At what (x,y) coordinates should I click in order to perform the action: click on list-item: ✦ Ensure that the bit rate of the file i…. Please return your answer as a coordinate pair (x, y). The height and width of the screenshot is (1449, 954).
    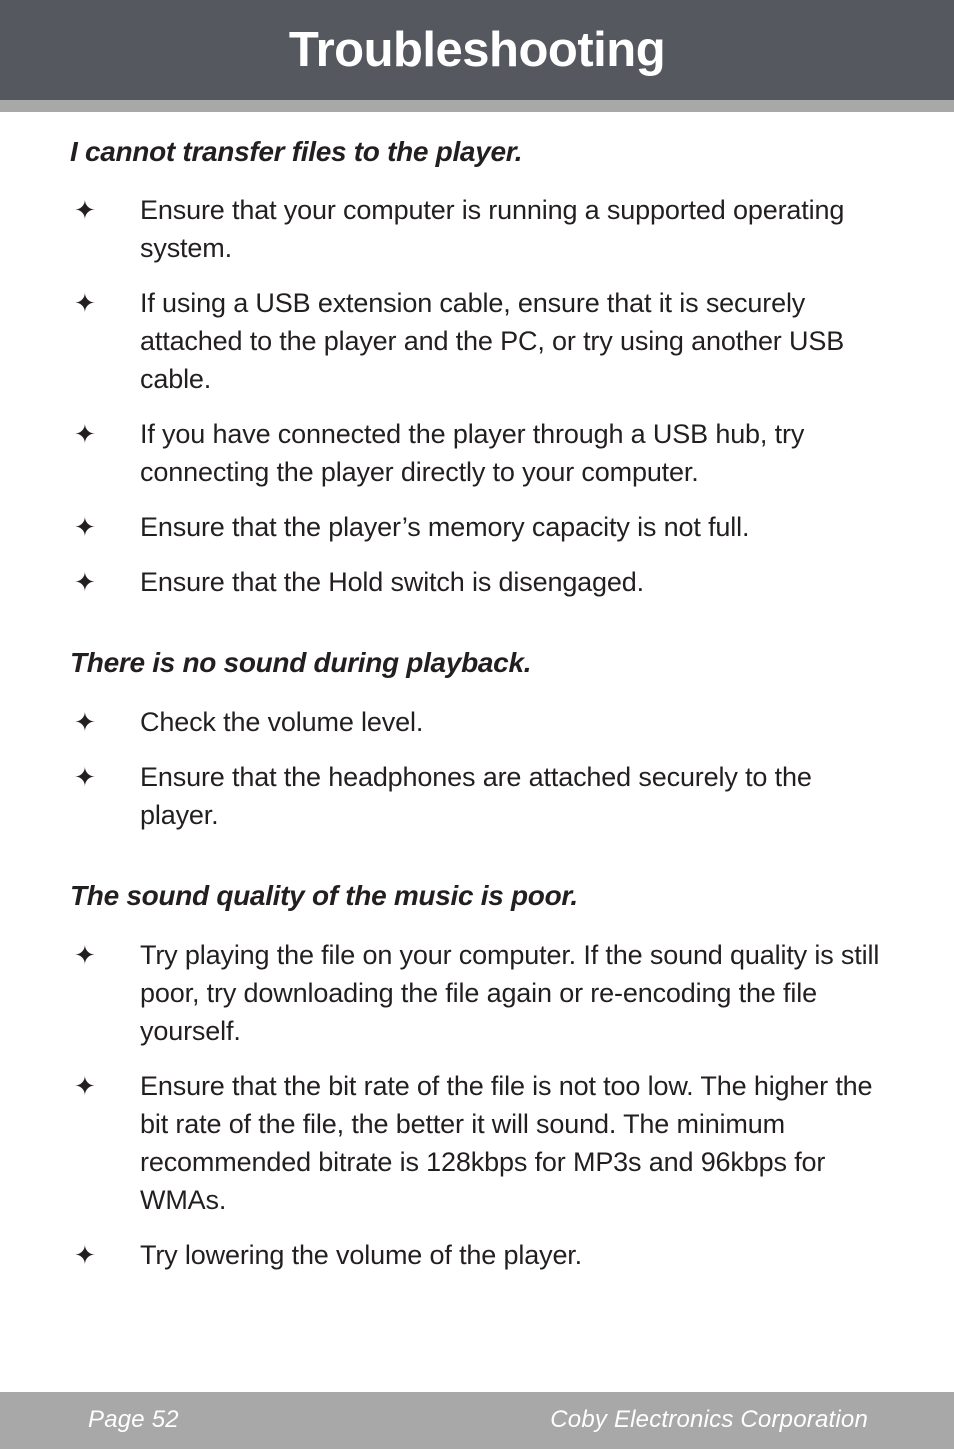
    Looking at the image, I should click on (477, 1143).